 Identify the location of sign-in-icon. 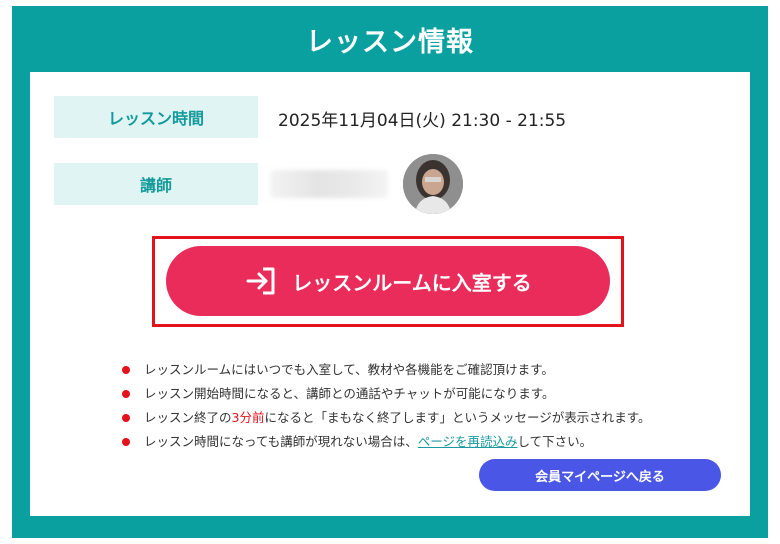
(261, 281).